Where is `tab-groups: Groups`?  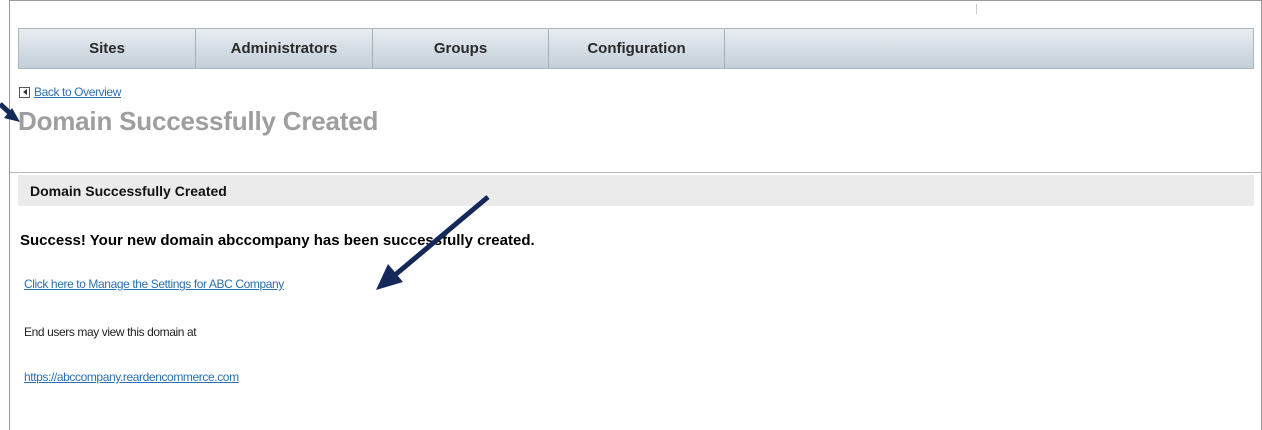 tab-groups: Groups is located at coordinates (461, 48).